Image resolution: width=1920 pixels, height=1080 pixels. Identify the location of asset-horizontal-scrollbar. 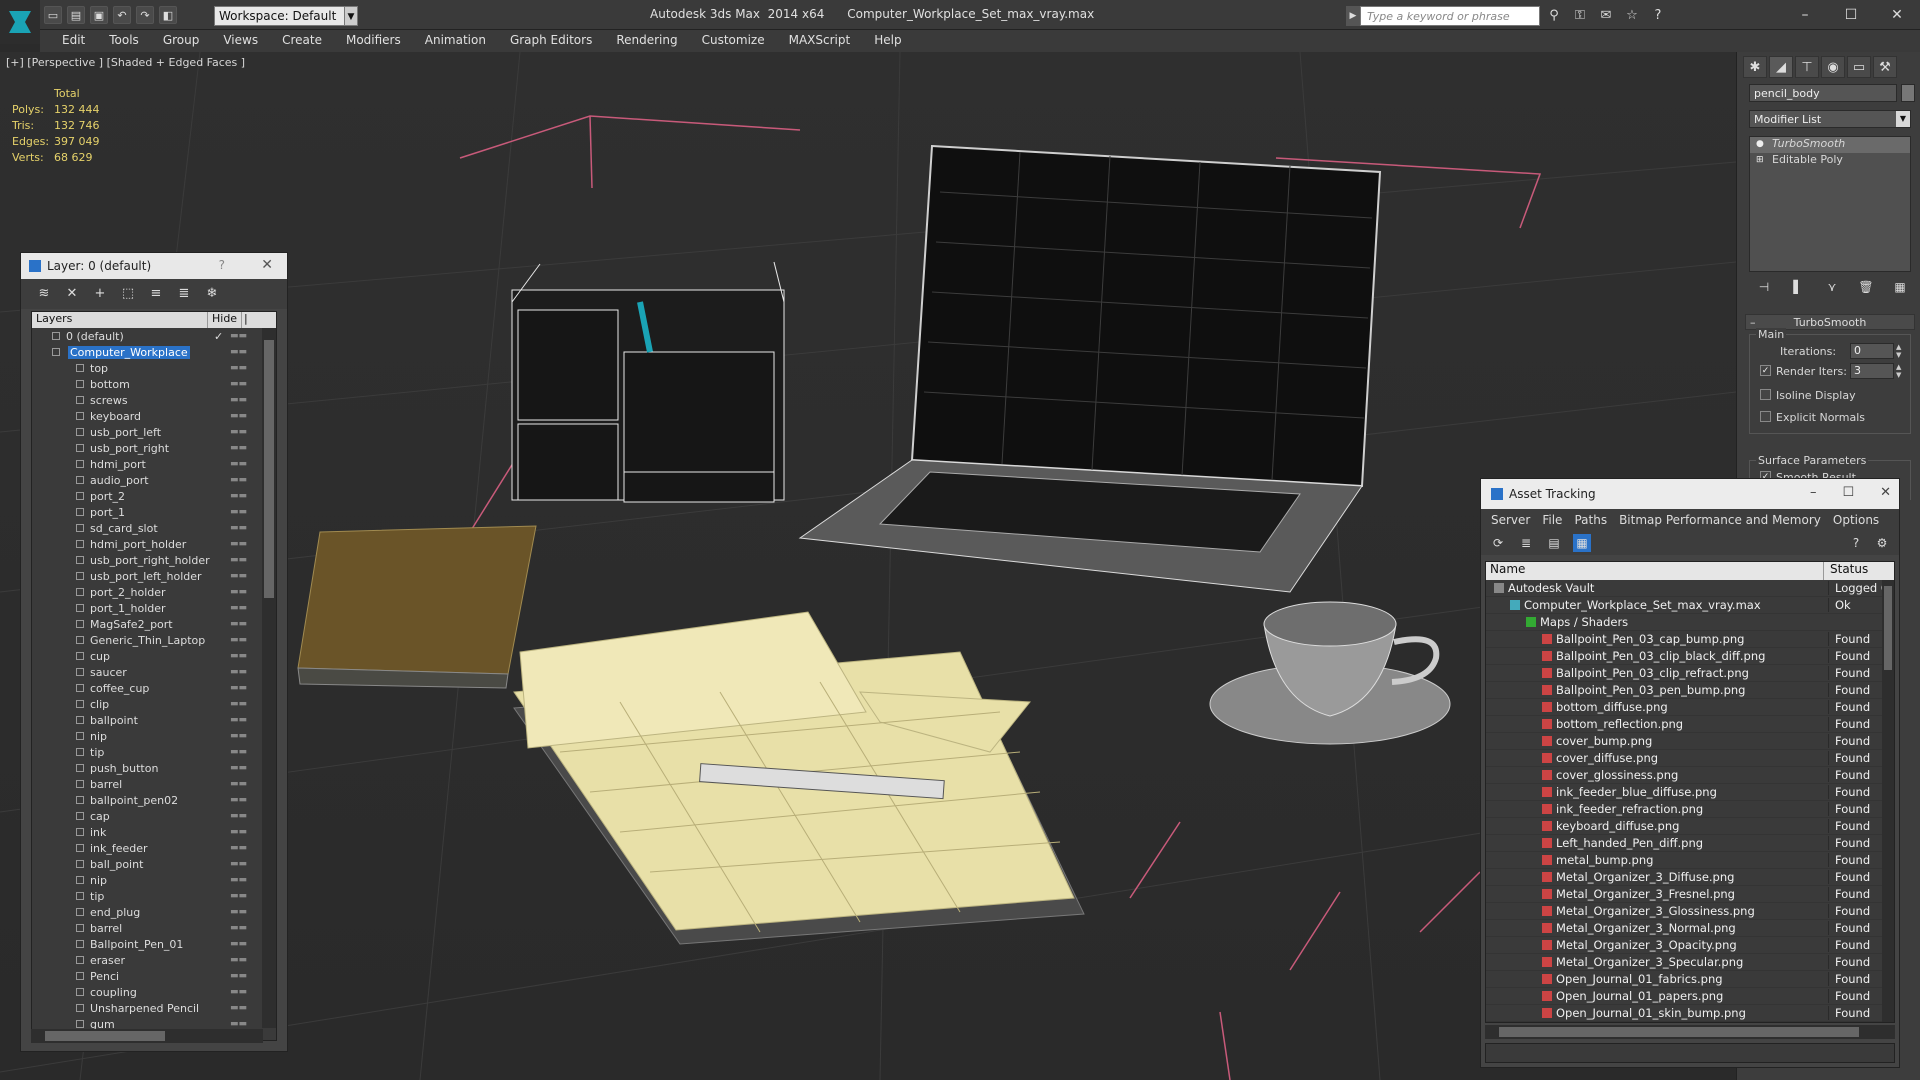
(1690, 1032).